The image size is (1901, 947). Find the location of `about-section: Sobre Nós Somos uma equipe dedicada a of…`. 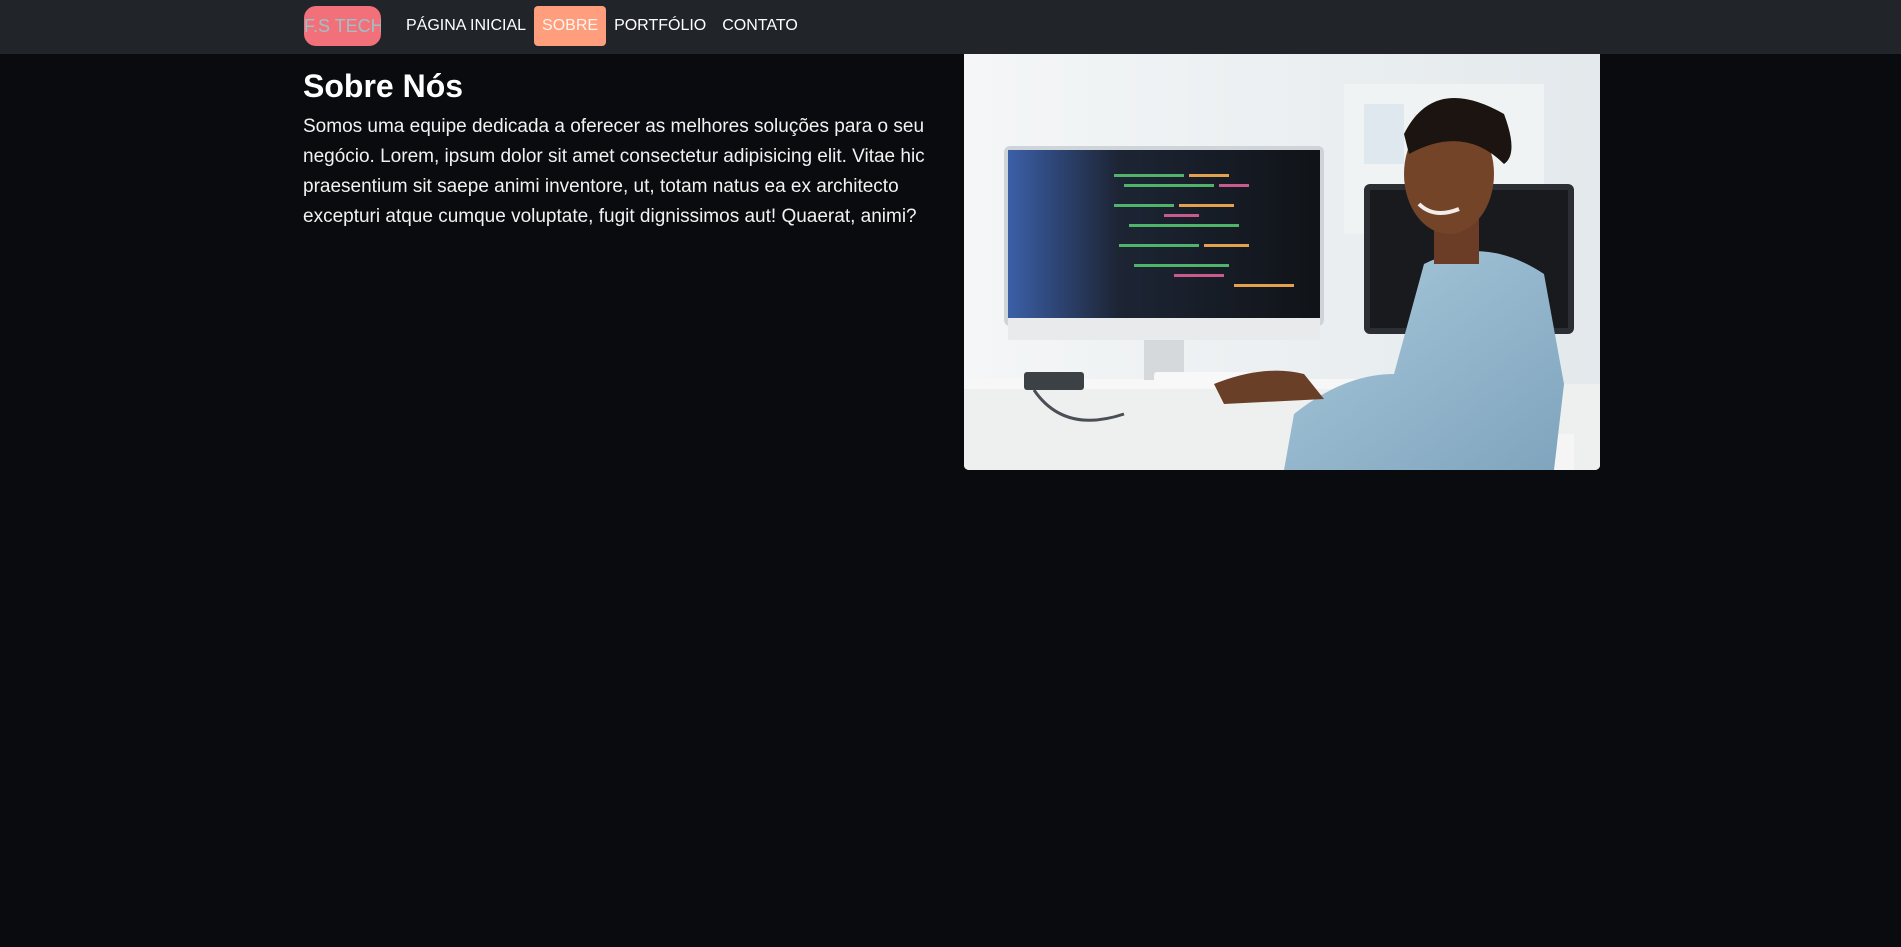

about-section: Sobre Nós Somos uma equipe dedicada a of… is located at coordinates (615, 148).